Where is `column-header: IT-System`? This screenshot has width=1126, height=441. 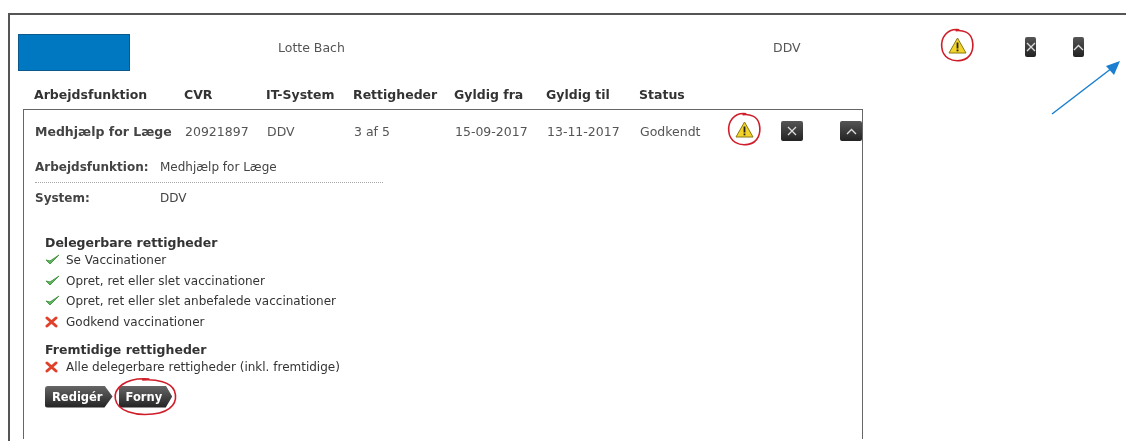 column-header: IT-System is located at coordinates (301, 94).